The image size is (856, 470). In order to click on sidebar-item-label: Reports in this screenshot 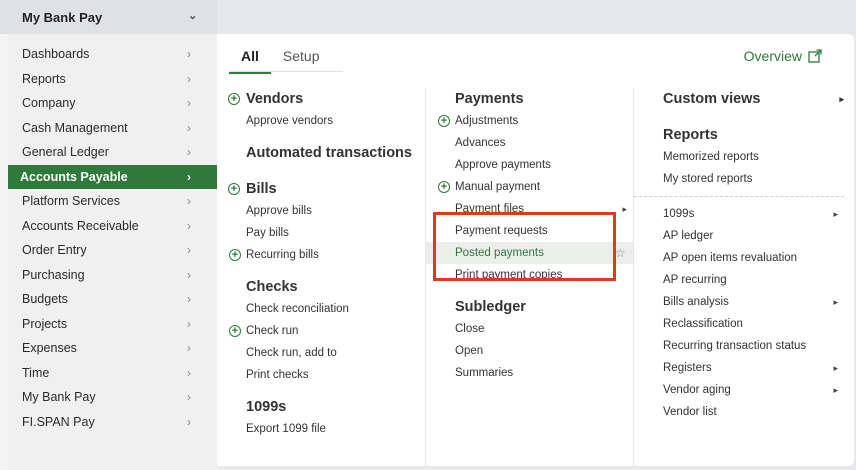, I will do `click(44, 78)`.